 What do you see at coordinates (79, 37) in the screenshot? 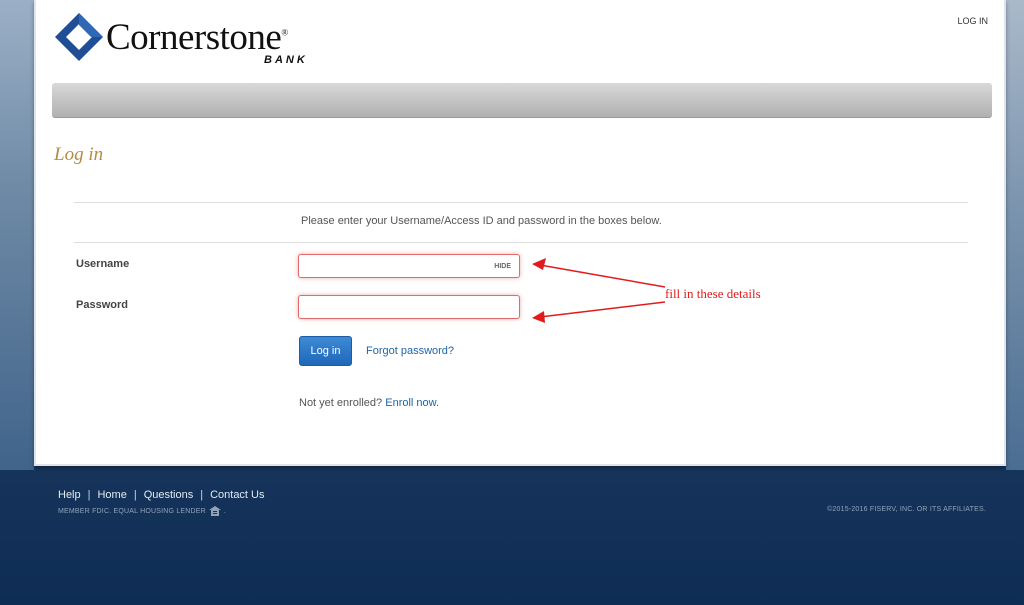
I see `logo-diamond-icon` at bounding box center [79, 37].